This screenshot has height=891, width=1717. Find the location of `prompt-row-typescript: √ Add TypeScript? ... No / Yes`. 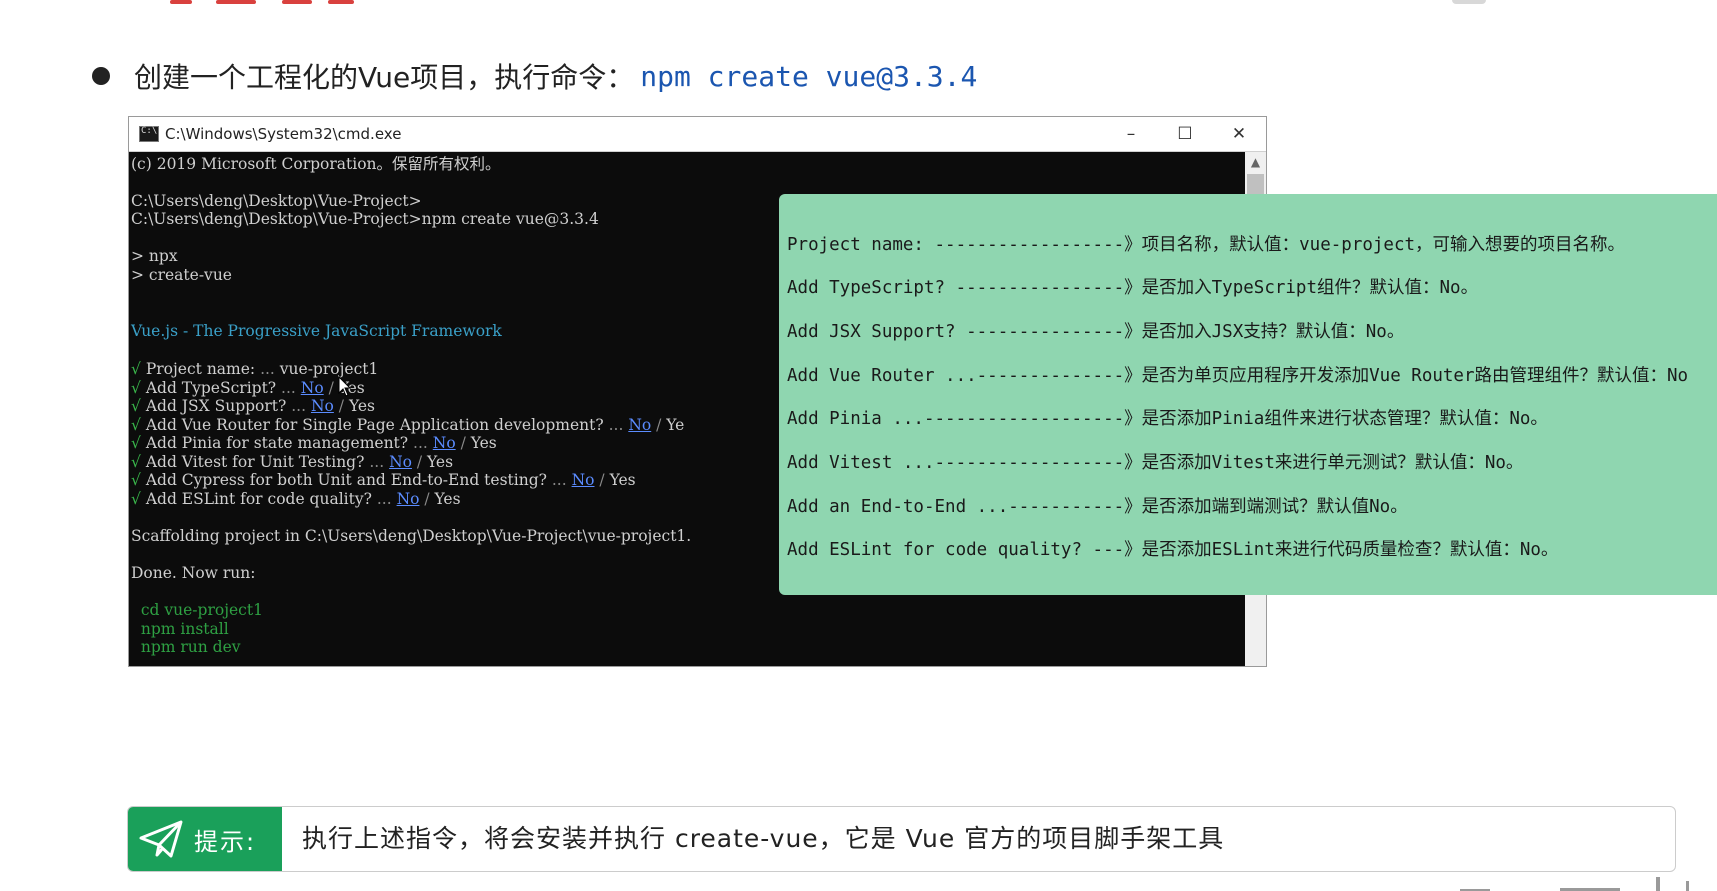

prompt-row-typescript: √ Add TypeScript? ... No / Yes is located at coordinates (248, 388).